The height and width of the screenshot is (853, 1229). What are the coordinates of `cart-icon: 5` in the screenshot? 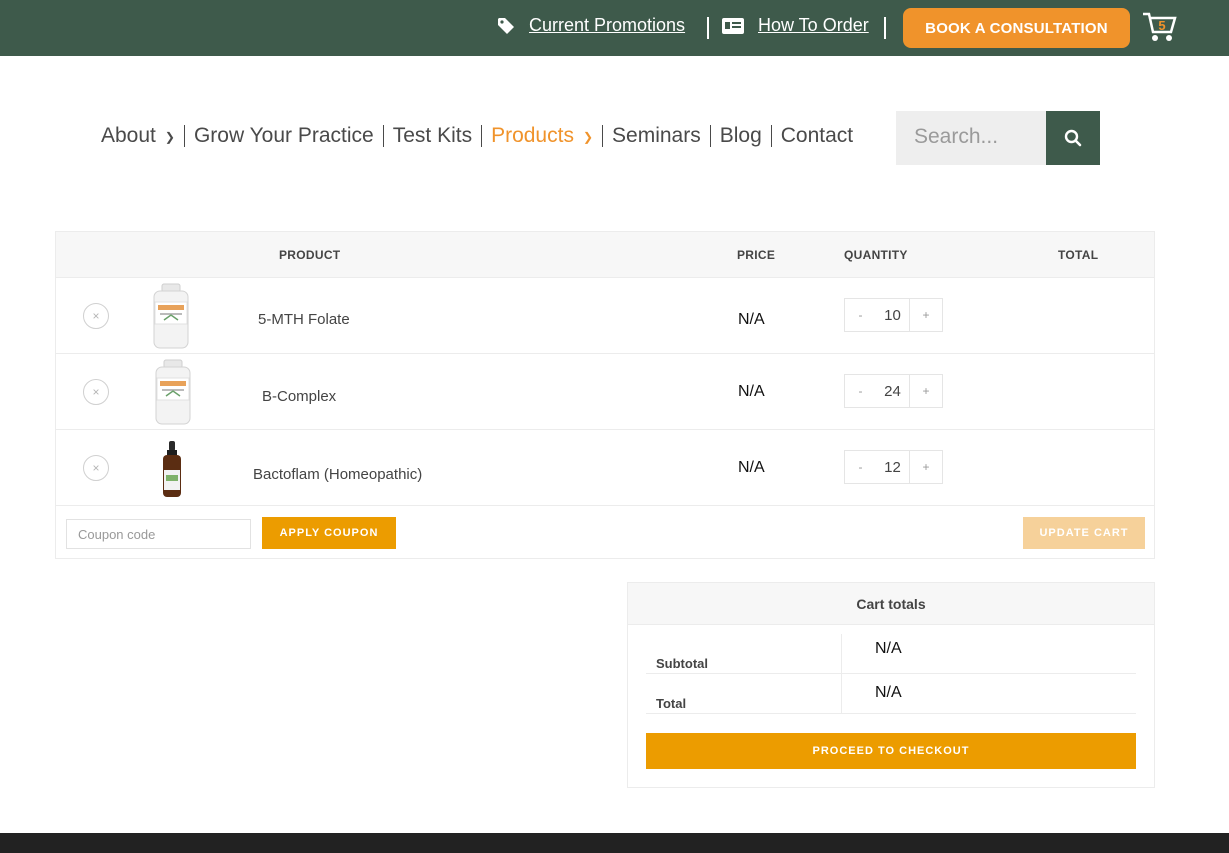 It's located at (1160, 26).